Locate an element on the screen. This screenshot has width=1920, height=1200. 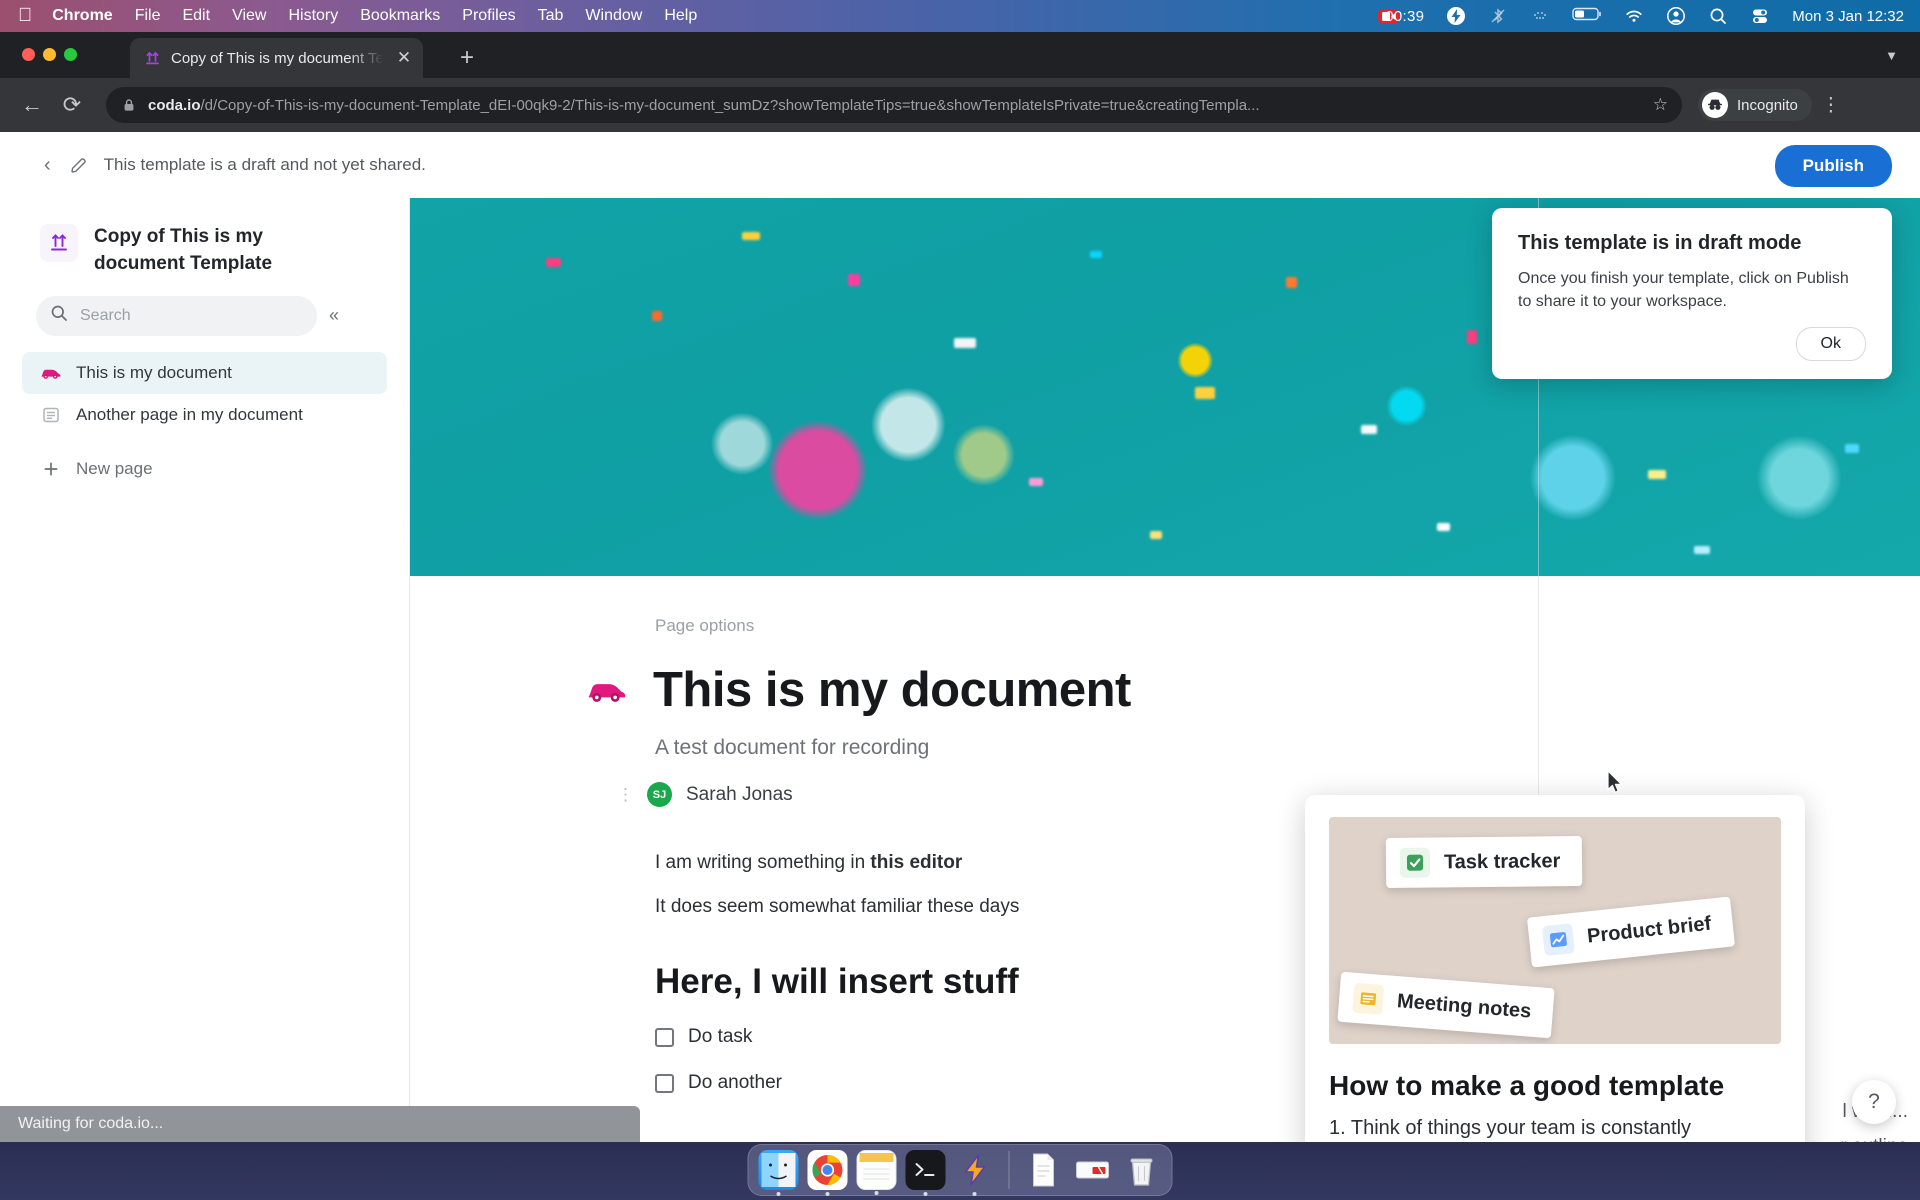
reload-icon: ⟳ is located at coordinates (72, 105).